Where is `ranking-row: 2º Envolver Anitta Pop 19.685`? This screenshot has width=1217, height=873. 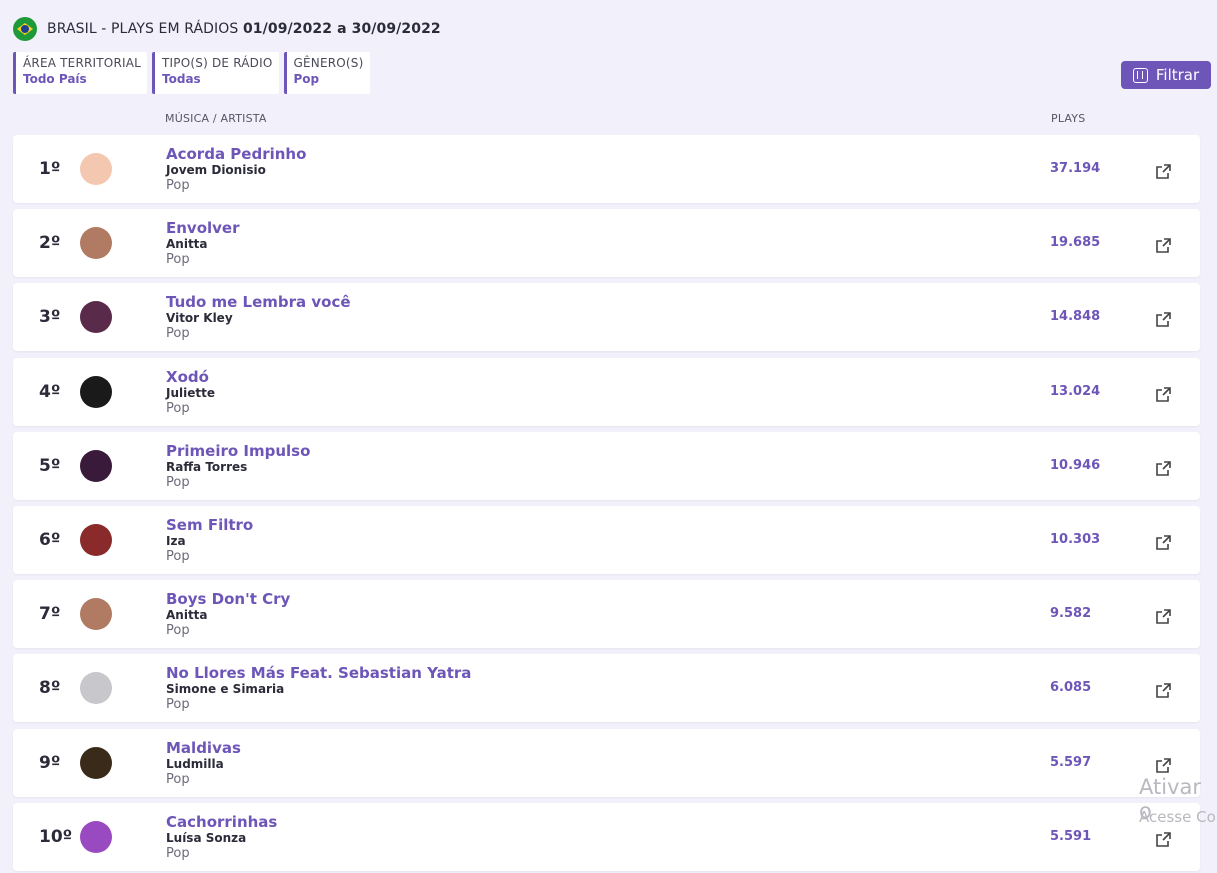 ranking-row: 2º Envolver Anitta Pop 19.685 is located at coordinates (606, 243).